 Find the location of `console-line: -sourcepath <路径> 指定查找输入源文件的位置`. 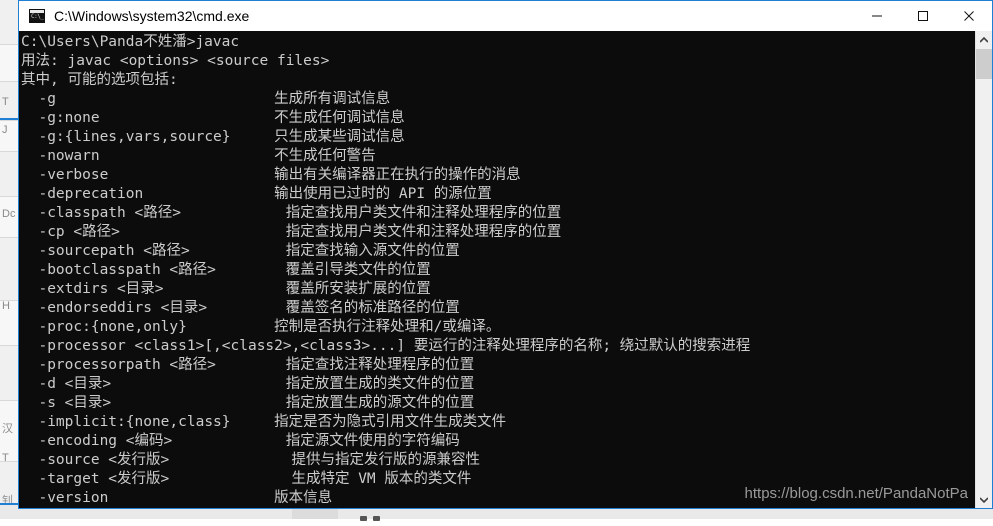

console-line: -sourcepath <路径> 指定查找输入源文件的位置 is located at coordinates (240, 251).